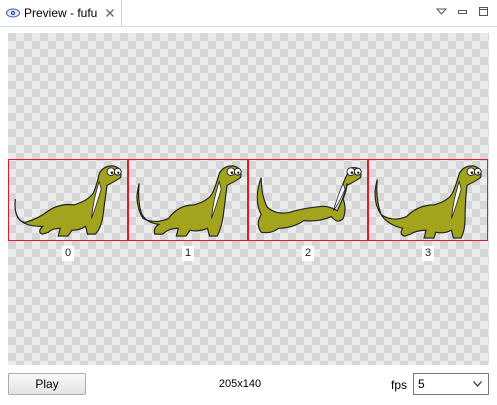 The width and height of the screenshot is (497, 405). What do you see at coordinates (441, 11) in the screenshot?
I see `view-menu-icon` at bounding box center [441, 11].